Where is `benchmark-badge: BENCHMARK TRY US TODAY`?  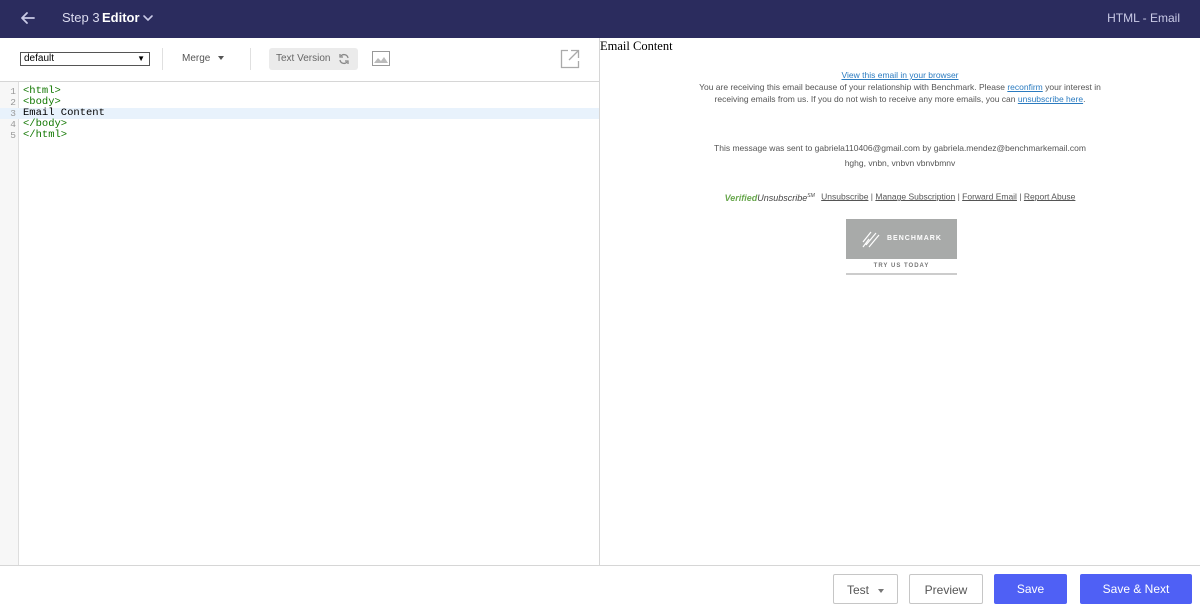 benchmark-badge: BENCHMARK TRY US TODAY is located at coordinates (901, 247).